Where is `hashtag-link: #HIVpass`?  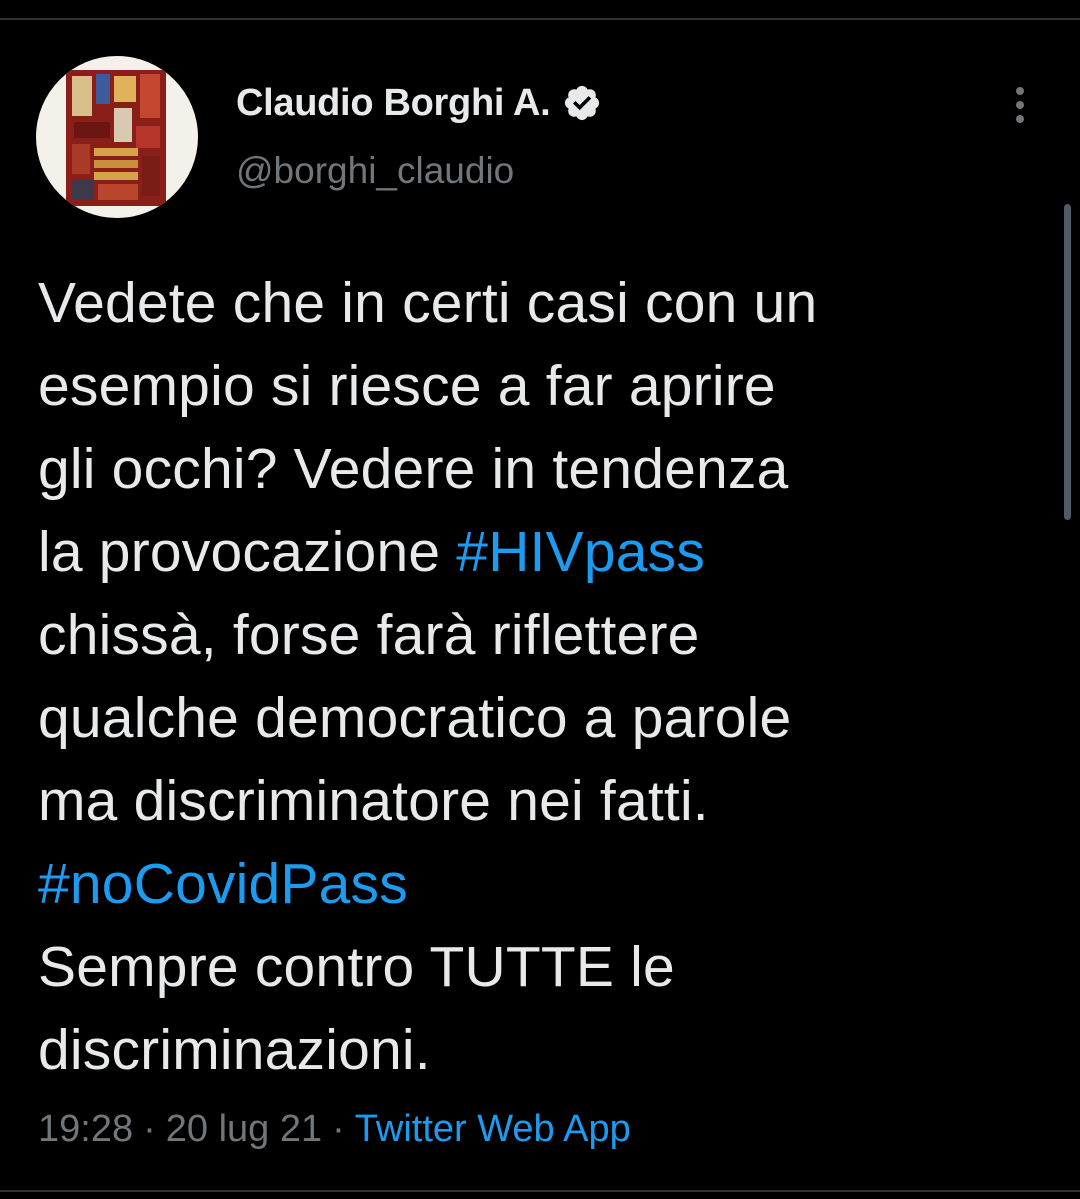 hashtag-link: #HIVpass is located at coordinates (580, 552).